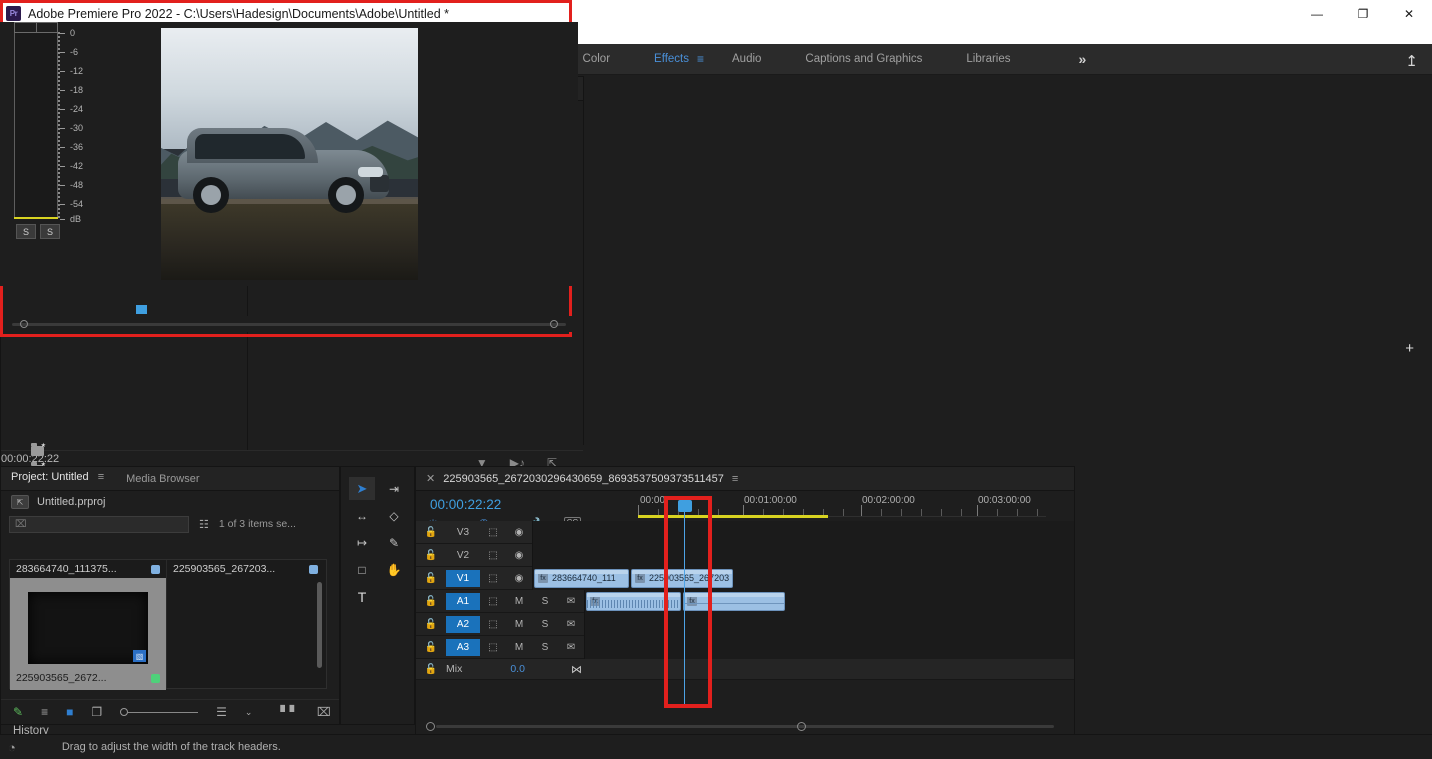 This screenshot has width=1432, height=759. I want to click on ripple-edit-tool-icon: ↔, so click(362, 515).